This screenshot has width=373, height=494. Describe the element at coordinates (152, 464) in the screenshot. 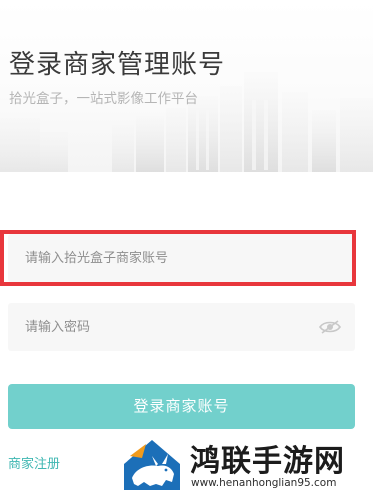

I see `bull-logo-icon` at that location.